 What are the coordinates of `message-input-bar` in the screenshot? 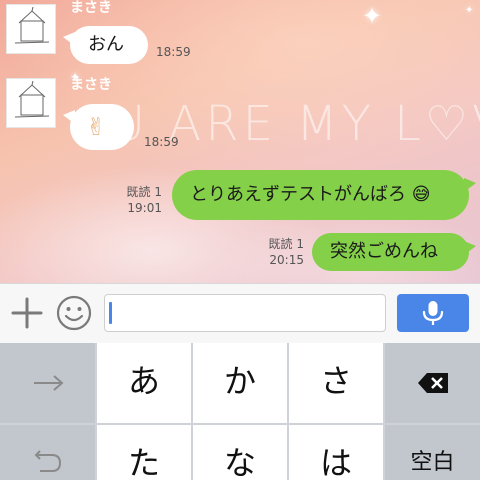 It's located at (240, 313).